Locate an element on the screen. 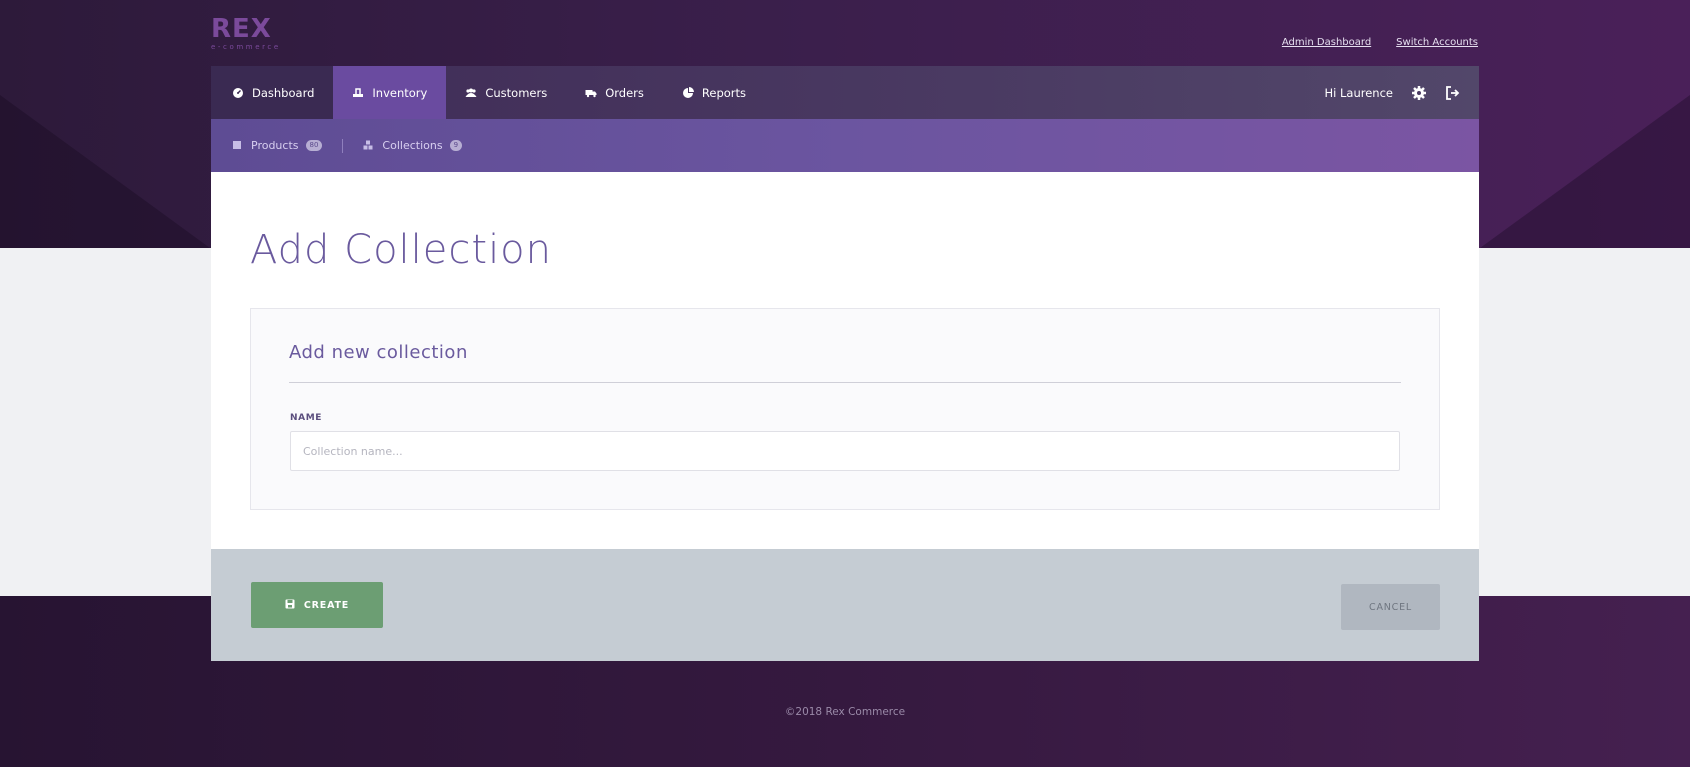 Image resolution: width=1690 pixels, height=767 pixels. user-greeting: Hi Laurence is located at coordinates (1358, 92).